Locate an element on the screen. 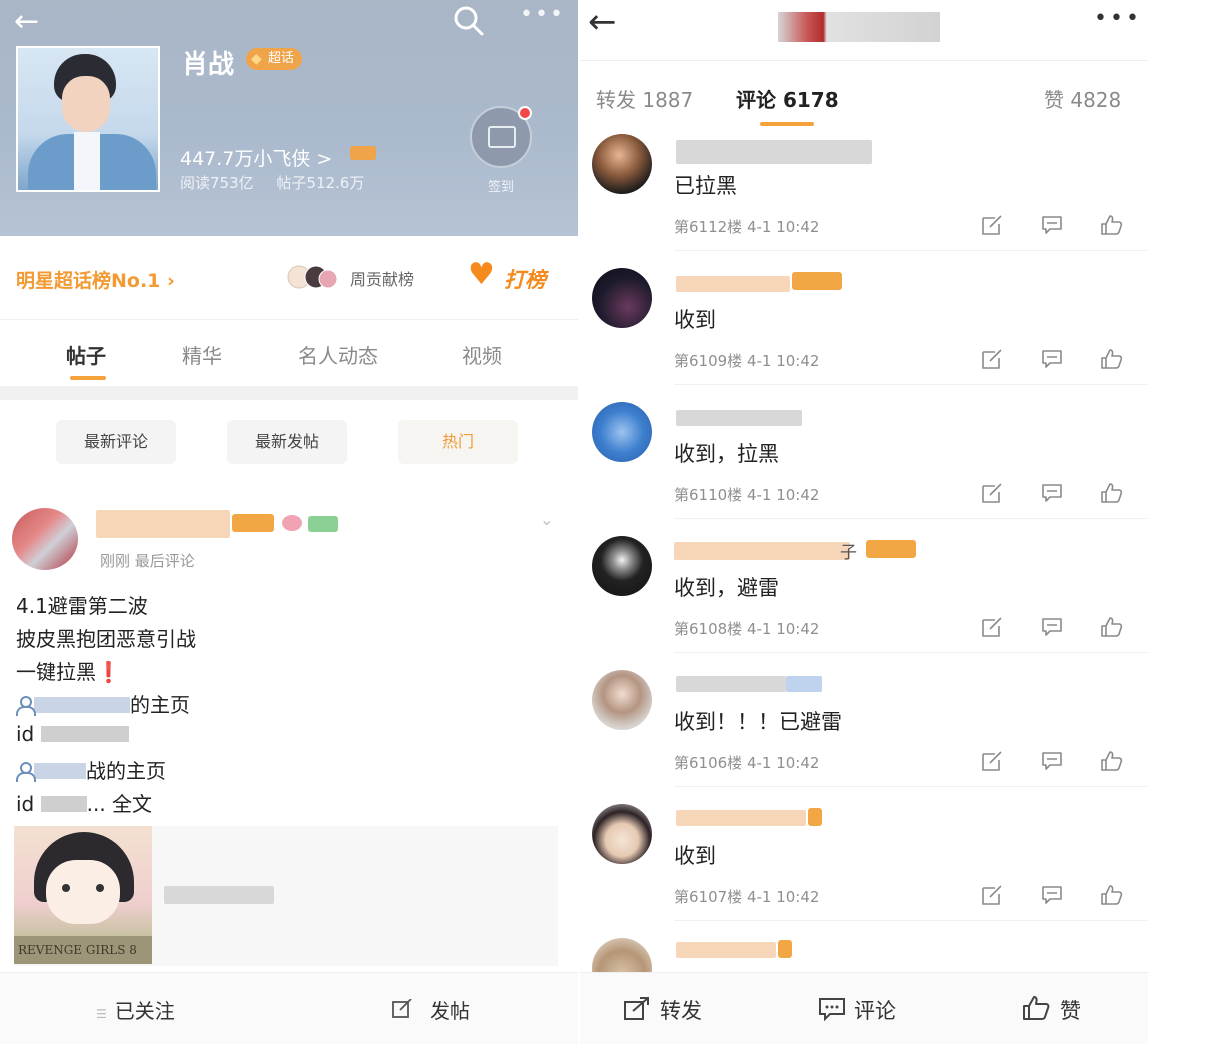 This screenshot has height=1044, width=1224. active-tab-indicator is located at coordinates (88, 378).